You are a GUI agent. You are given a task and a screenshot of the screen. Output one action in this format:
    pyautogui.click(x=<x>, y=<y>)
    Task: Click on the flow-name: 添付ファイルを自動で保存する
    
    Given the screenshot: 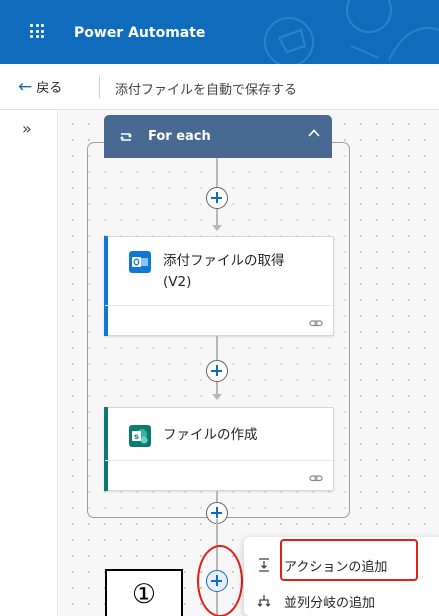 What is the action you would take?
    pyautogui.click(x=206, y=90)
    